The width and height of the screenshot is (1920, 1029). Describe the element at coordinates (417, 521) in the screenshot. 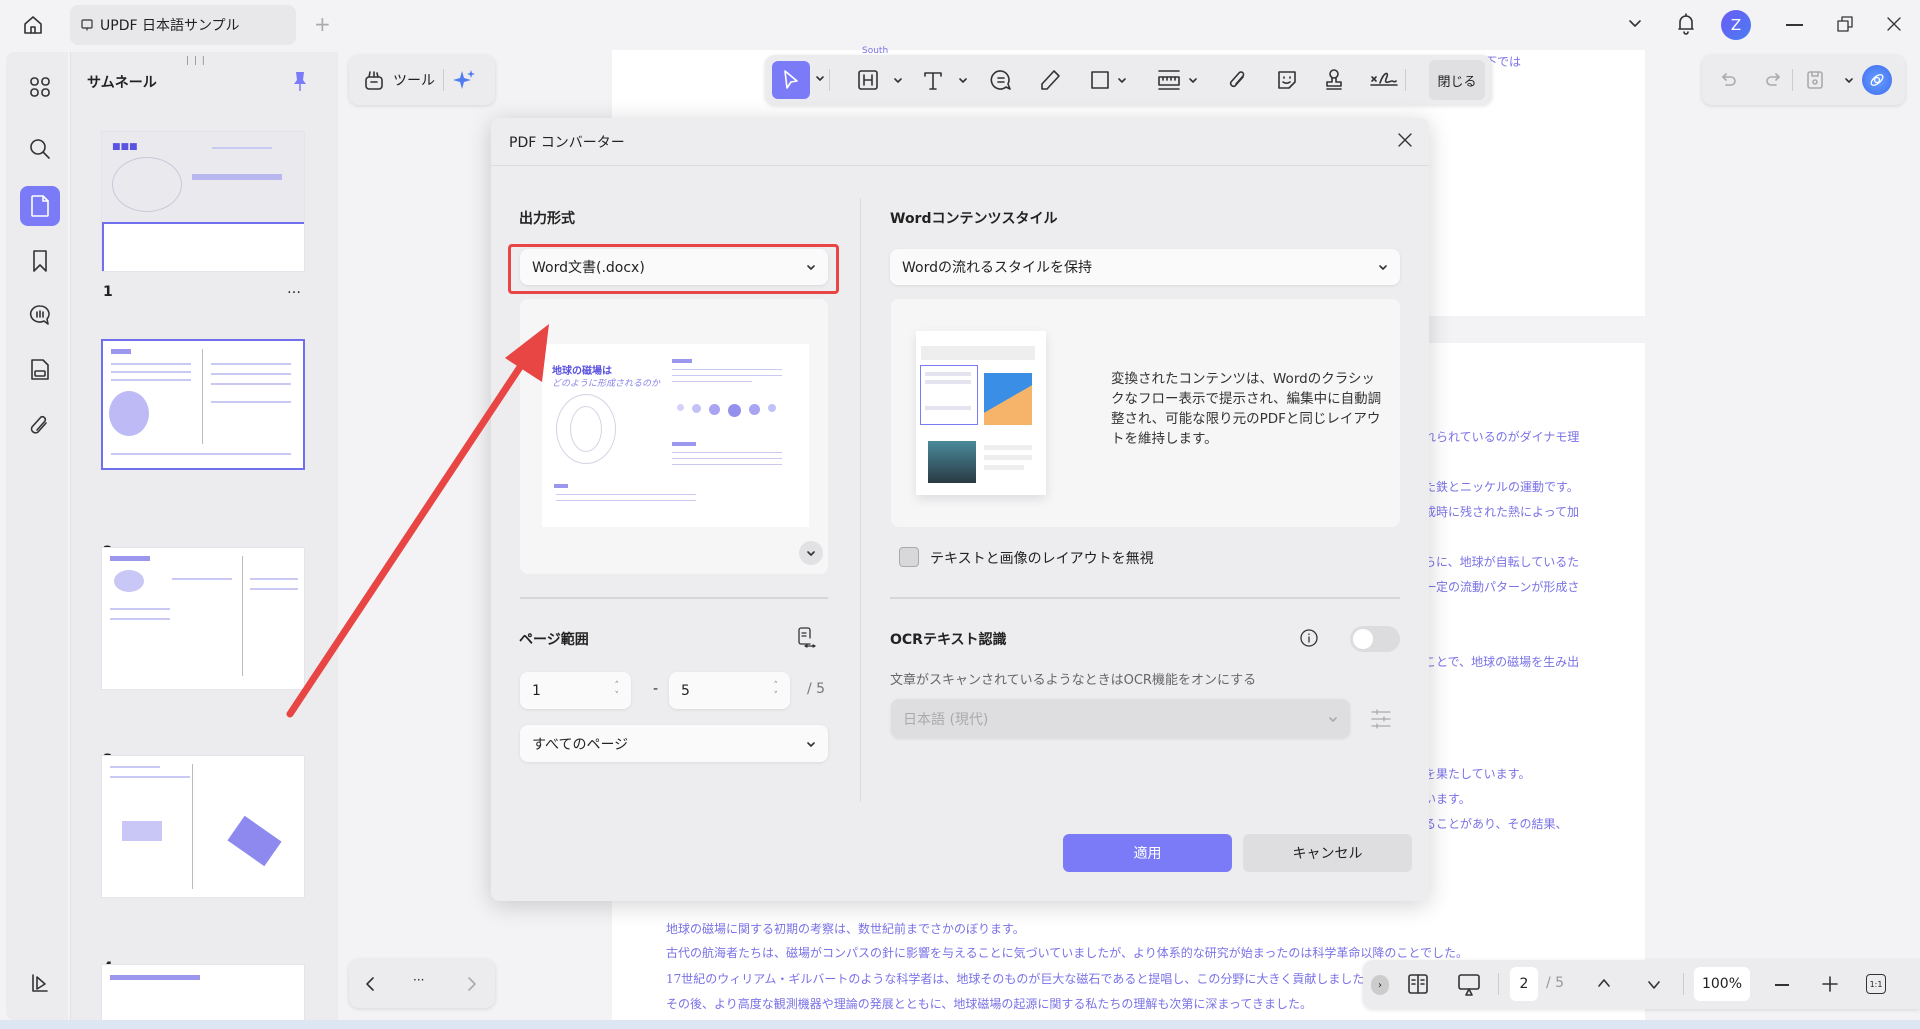

I see `red-arrow-annotation` at that location.